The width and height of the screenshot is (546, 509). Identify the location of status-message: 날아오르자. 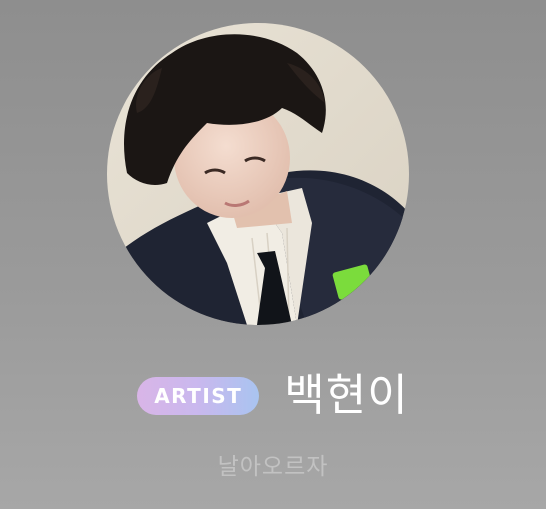
(273, 467).